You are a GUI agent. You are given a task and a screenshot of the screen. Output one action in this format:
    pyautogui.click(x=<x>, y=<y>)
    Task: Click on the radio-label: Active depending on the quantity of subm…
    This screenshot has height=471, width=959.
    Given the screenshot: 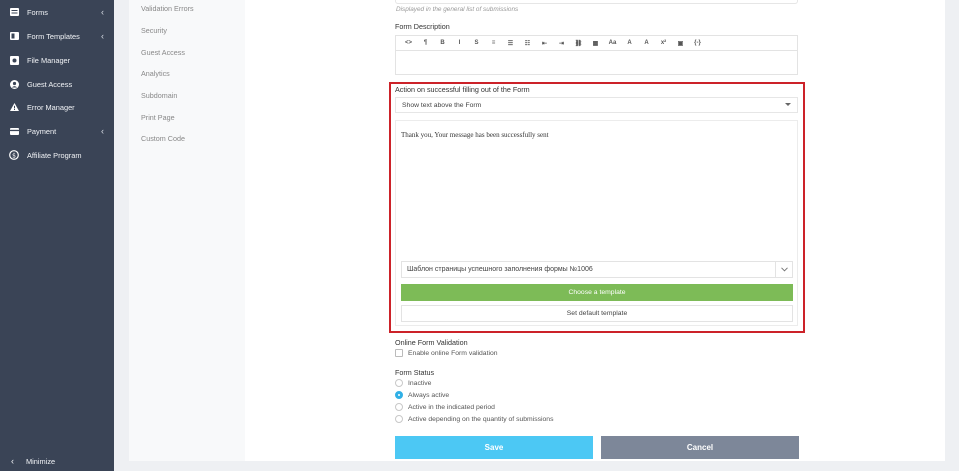 What is the action you would take?
    pyautogui.click(x=481, y=419)
    